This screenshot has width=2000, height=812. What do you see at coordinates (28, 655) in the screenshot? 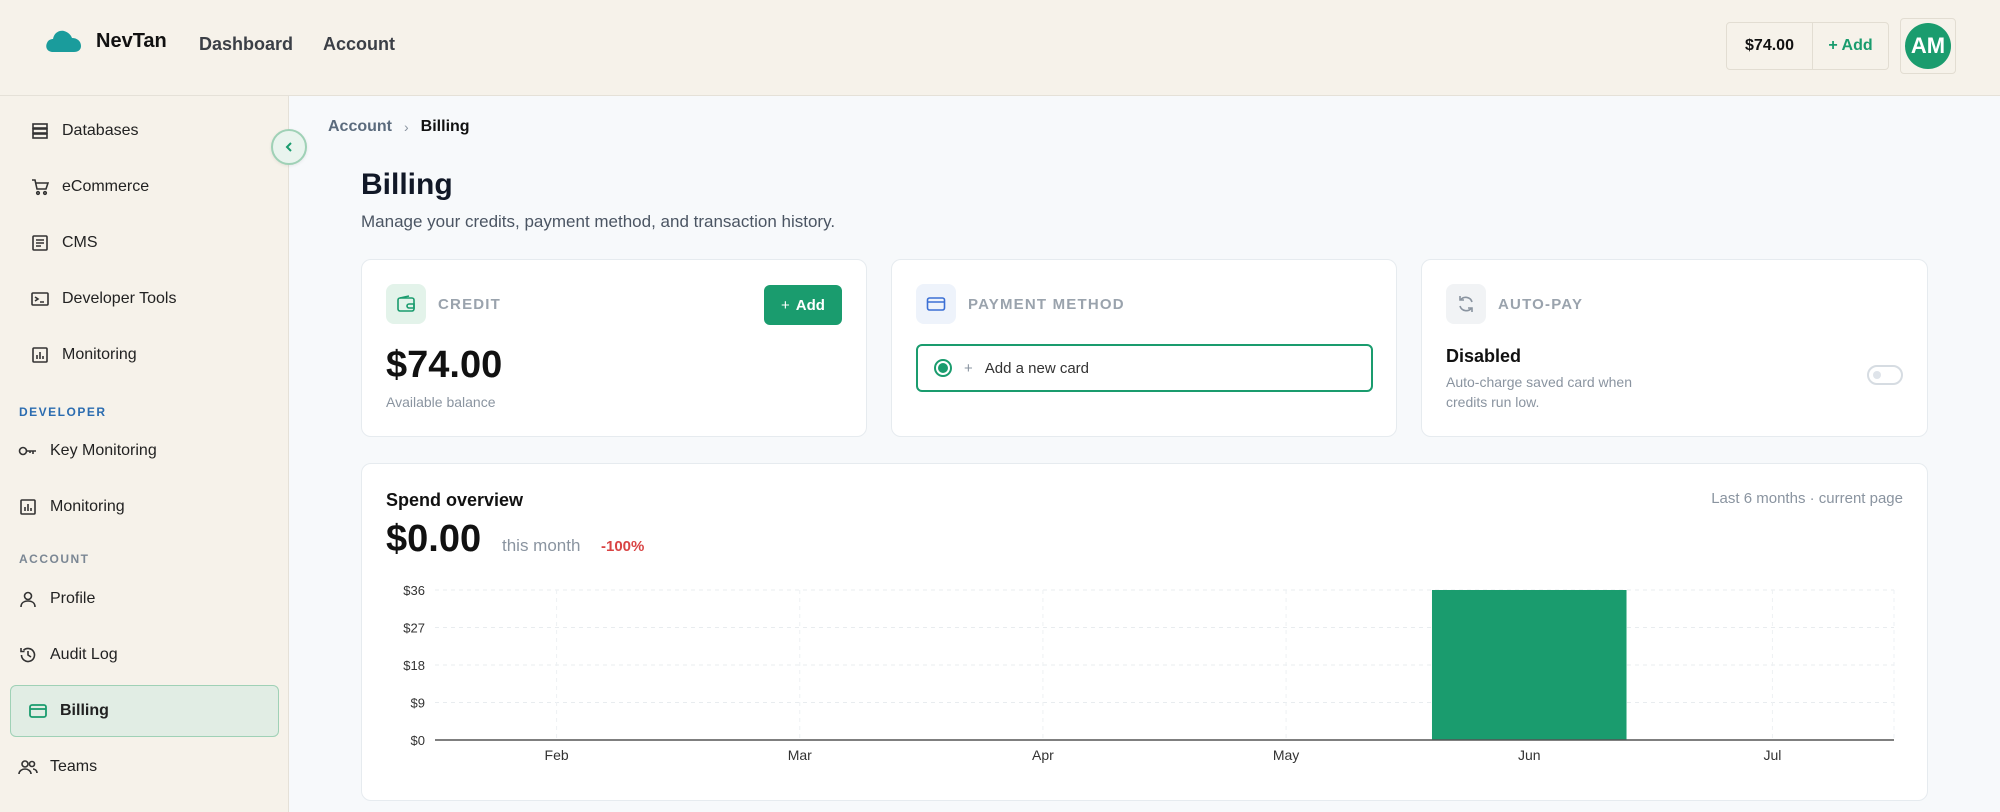
I see `history-icon` at bounding box center [28, 655].